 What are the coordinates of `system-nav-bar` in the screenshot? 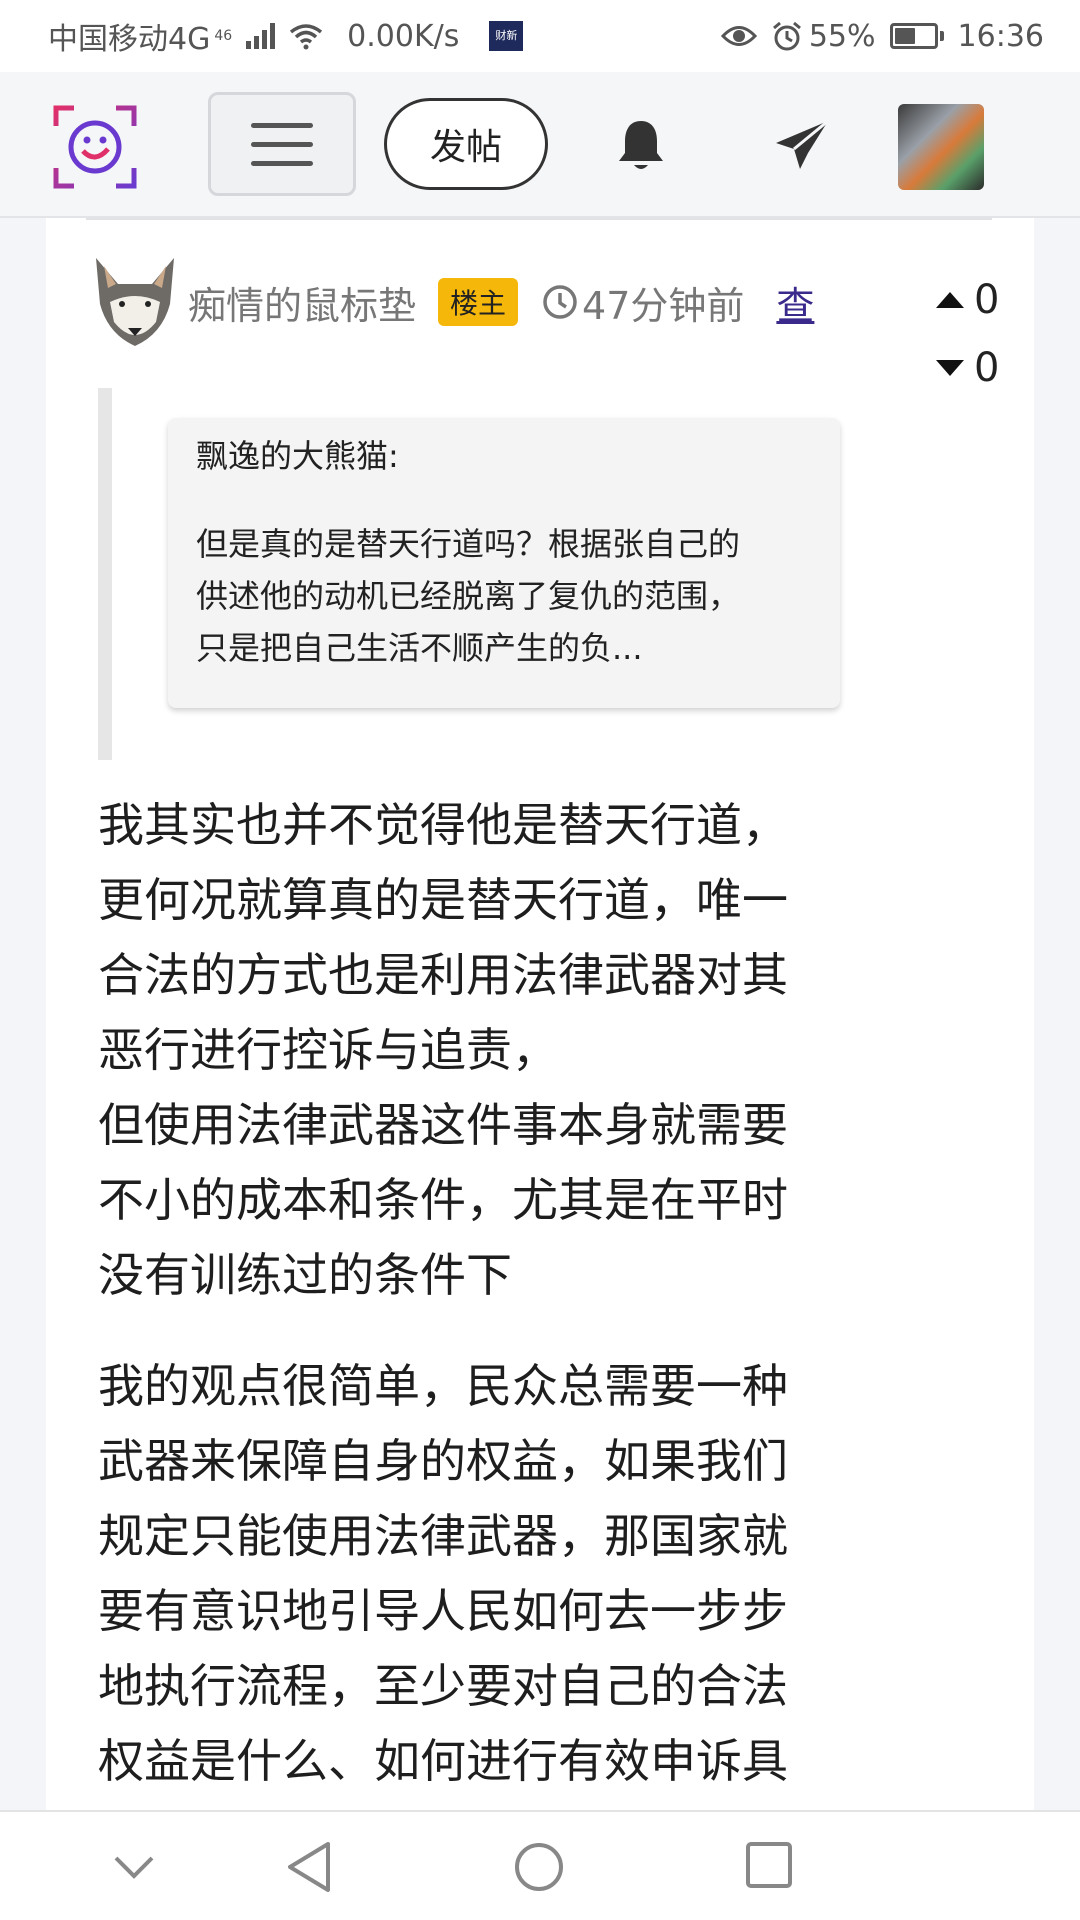 It's located at (540, 1865).